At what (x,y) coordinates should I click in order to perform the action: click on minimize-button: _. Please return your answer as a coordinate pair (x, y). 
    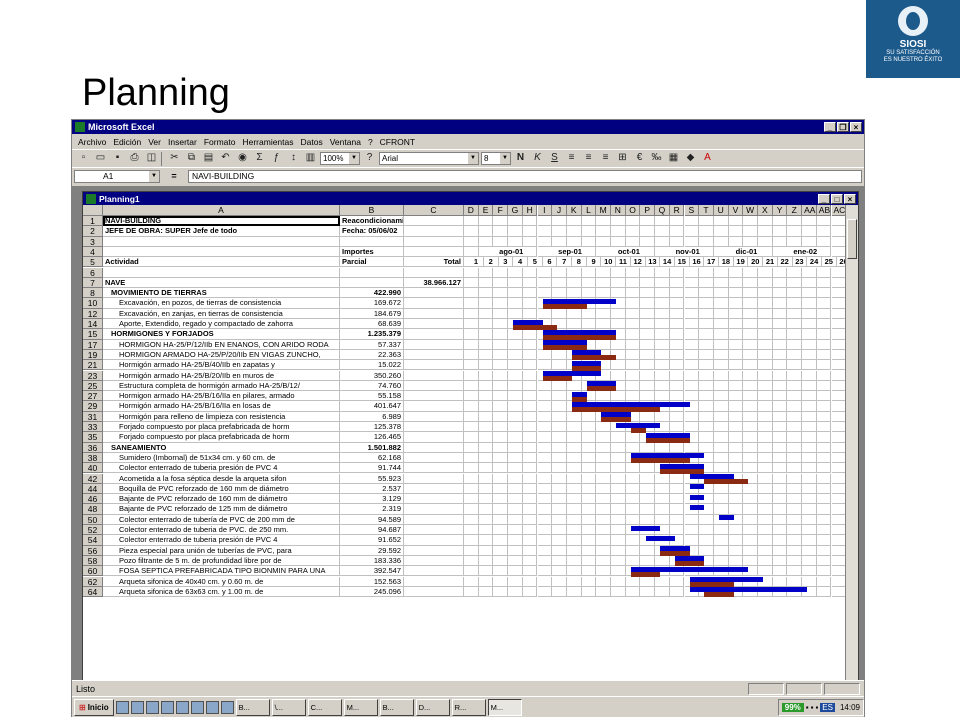
    Looking at the image, I should click on (830, 127).